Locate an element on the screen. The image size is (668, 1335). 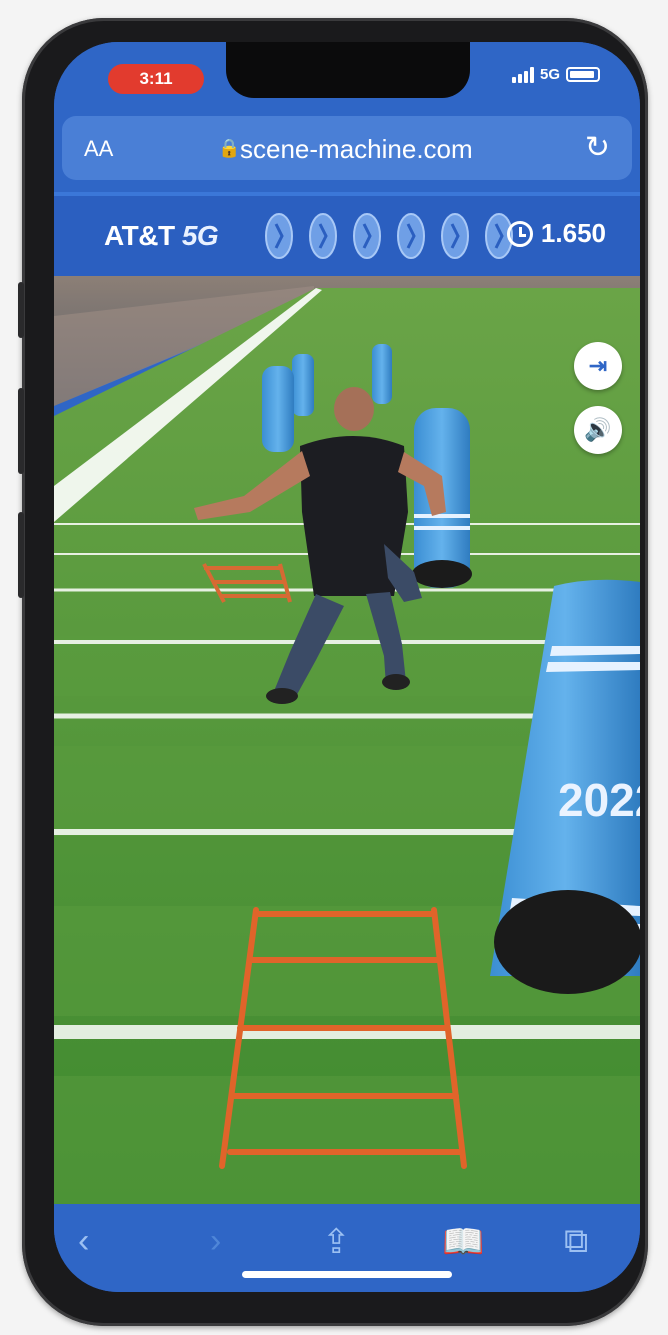
url-text: scene-machine.com is located at coordinates (356, 149).